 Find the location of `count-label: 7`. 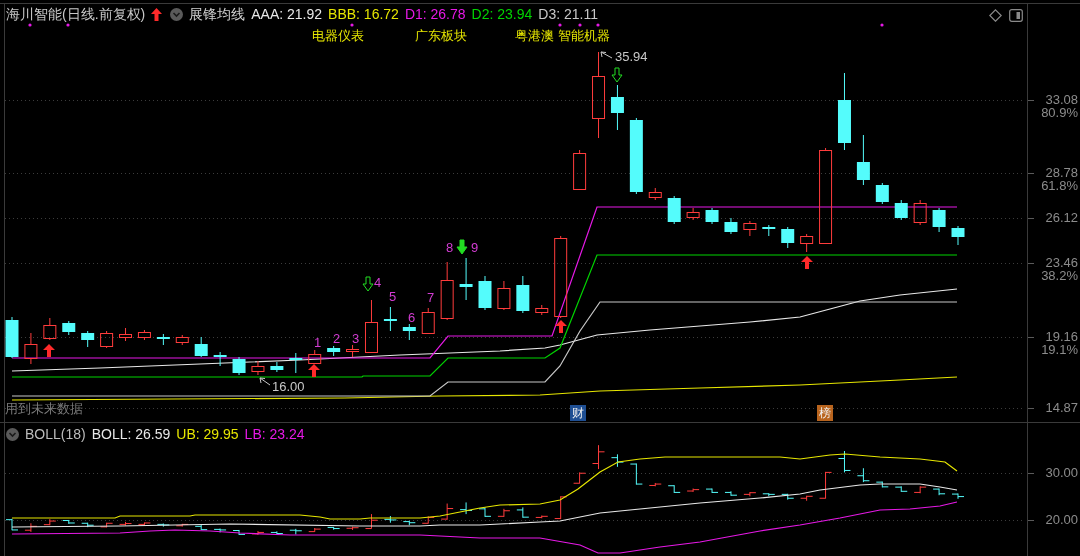

count-label: 7 is located at coordinates (431, 298).